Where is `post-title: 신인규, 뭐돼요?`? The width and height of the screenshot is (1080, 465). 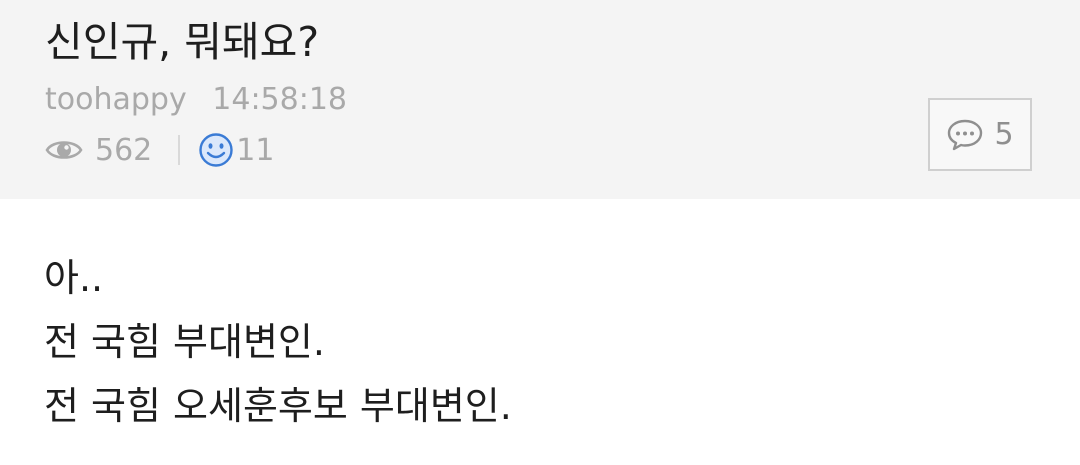
post-title: 신인규, 뭐돼요? is located at coordinates (182, 42).